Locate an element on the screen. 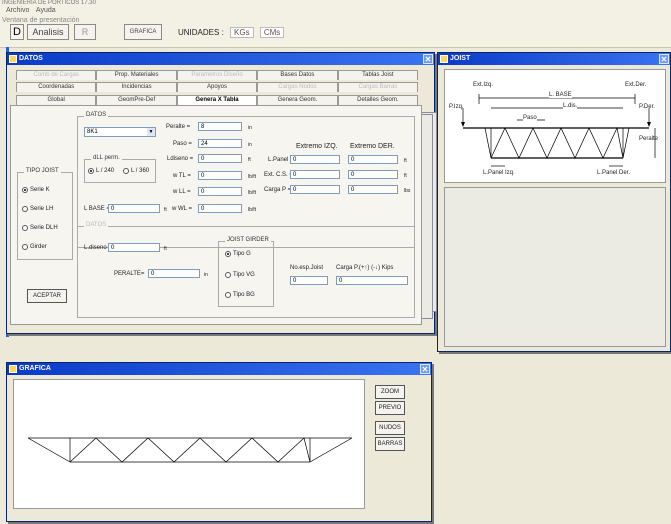  grafica-title: GRAFICA is located at coordinates (35, 368).